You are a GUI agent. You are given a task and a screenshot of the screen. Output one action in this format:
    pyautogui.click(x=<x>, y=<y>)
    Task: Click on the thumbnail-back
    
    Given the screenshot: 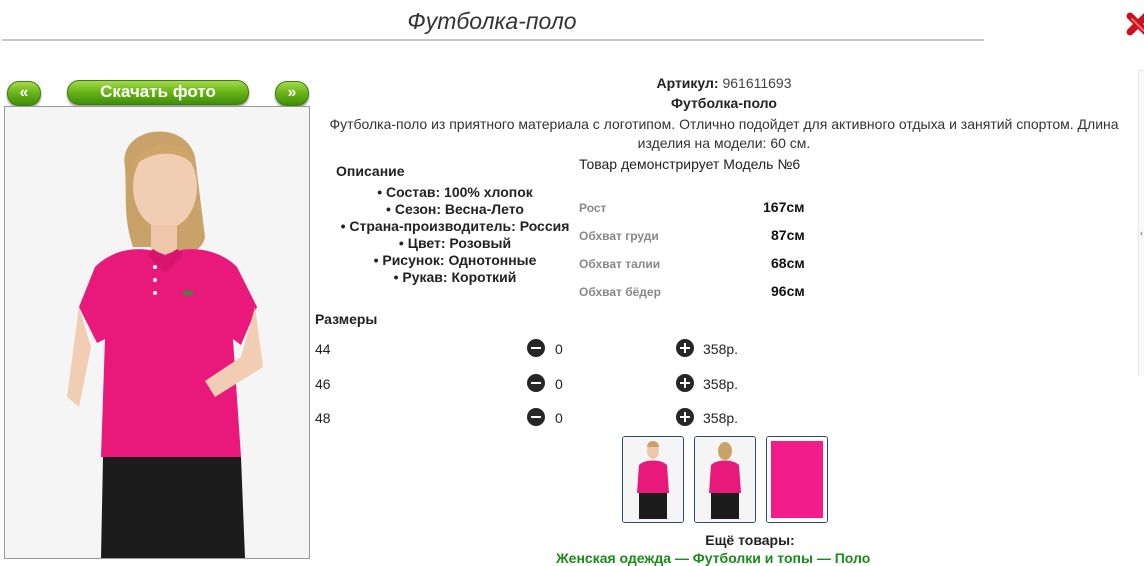 What is the action you would take?
    pyautogui.click(x=725, y=479)
    